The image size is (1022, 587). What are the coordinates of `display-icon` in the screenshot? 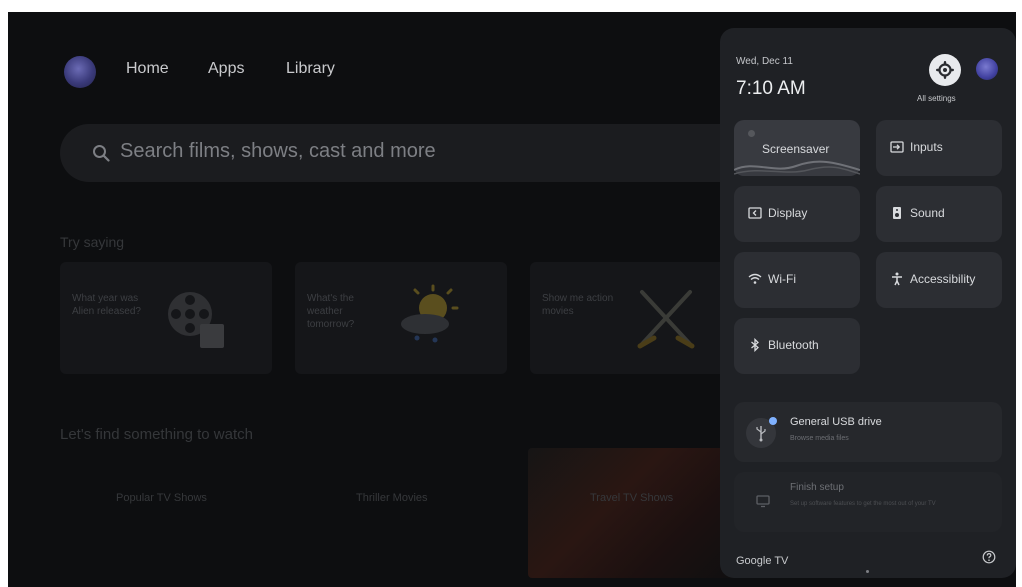 It's located at (755, 213).